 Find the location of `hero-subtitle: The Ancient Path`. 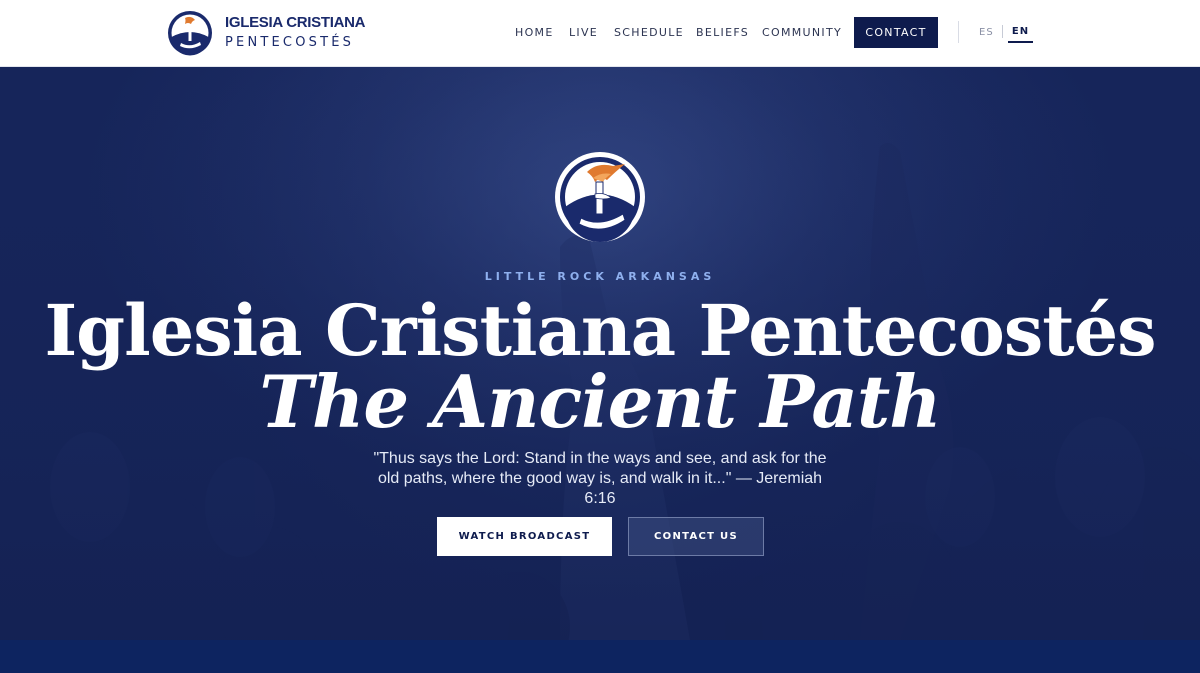

hero-subtitle: The Ancient Path is located at coordinates (600, 401).